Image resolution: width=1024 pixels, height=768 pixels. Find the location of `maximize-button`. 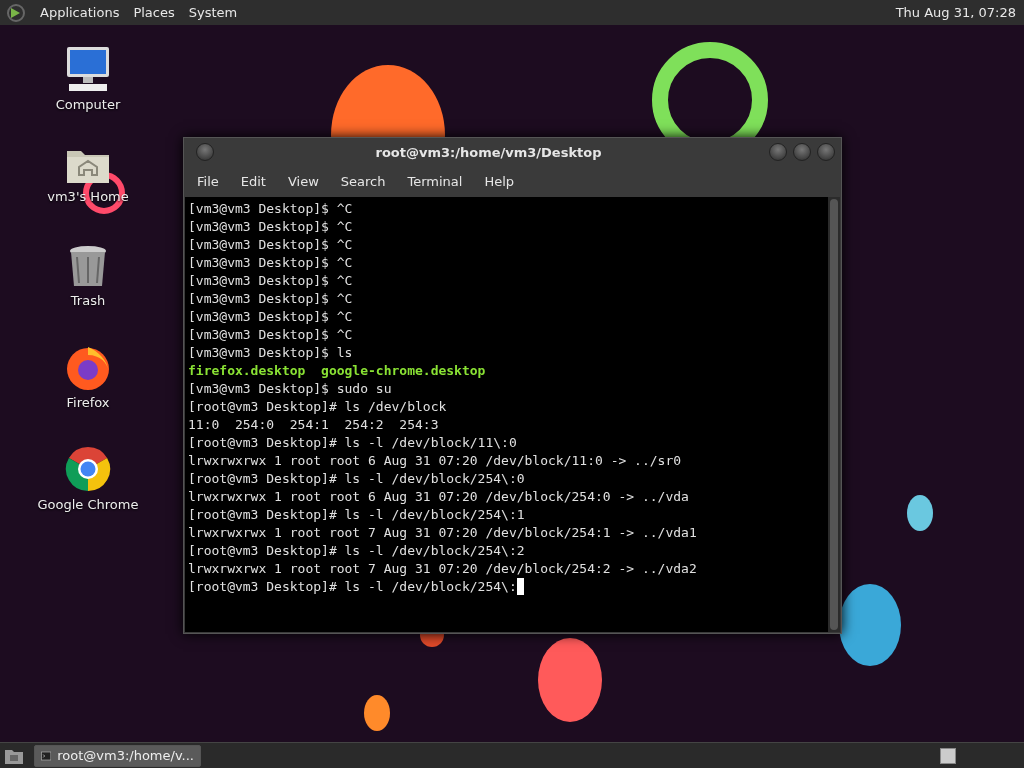

maximize-button is located at coordinates (802, 152).